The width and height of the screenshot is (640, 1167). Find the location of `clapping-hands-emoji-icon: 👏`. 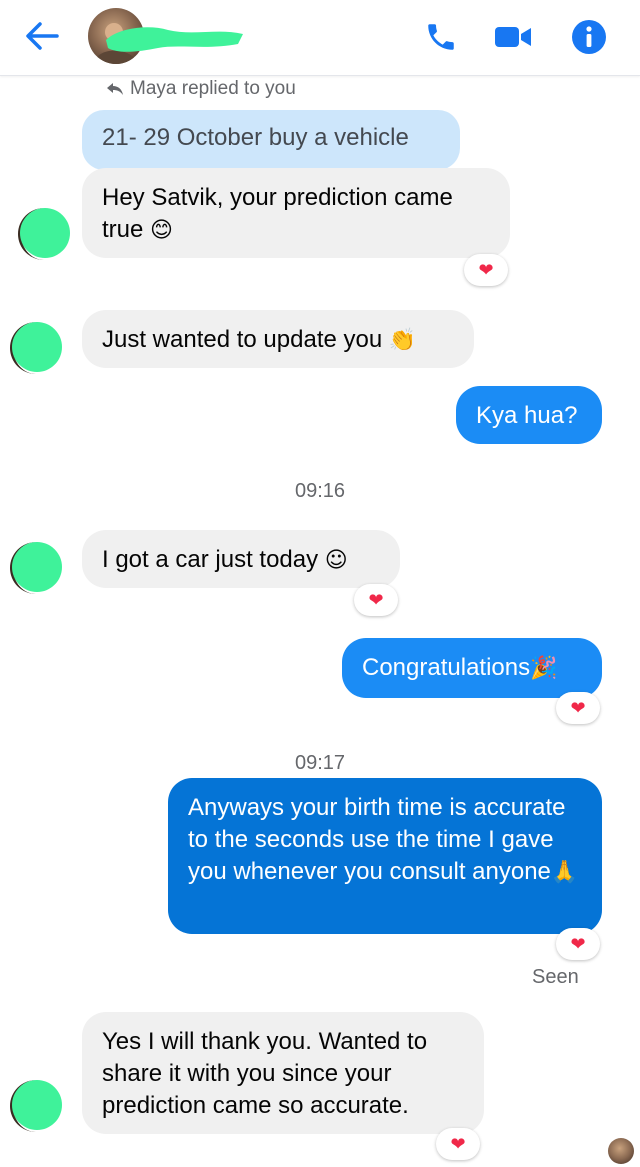

clapping-hands-emoji-icon: 👏 is located at coordinates (402, 340).